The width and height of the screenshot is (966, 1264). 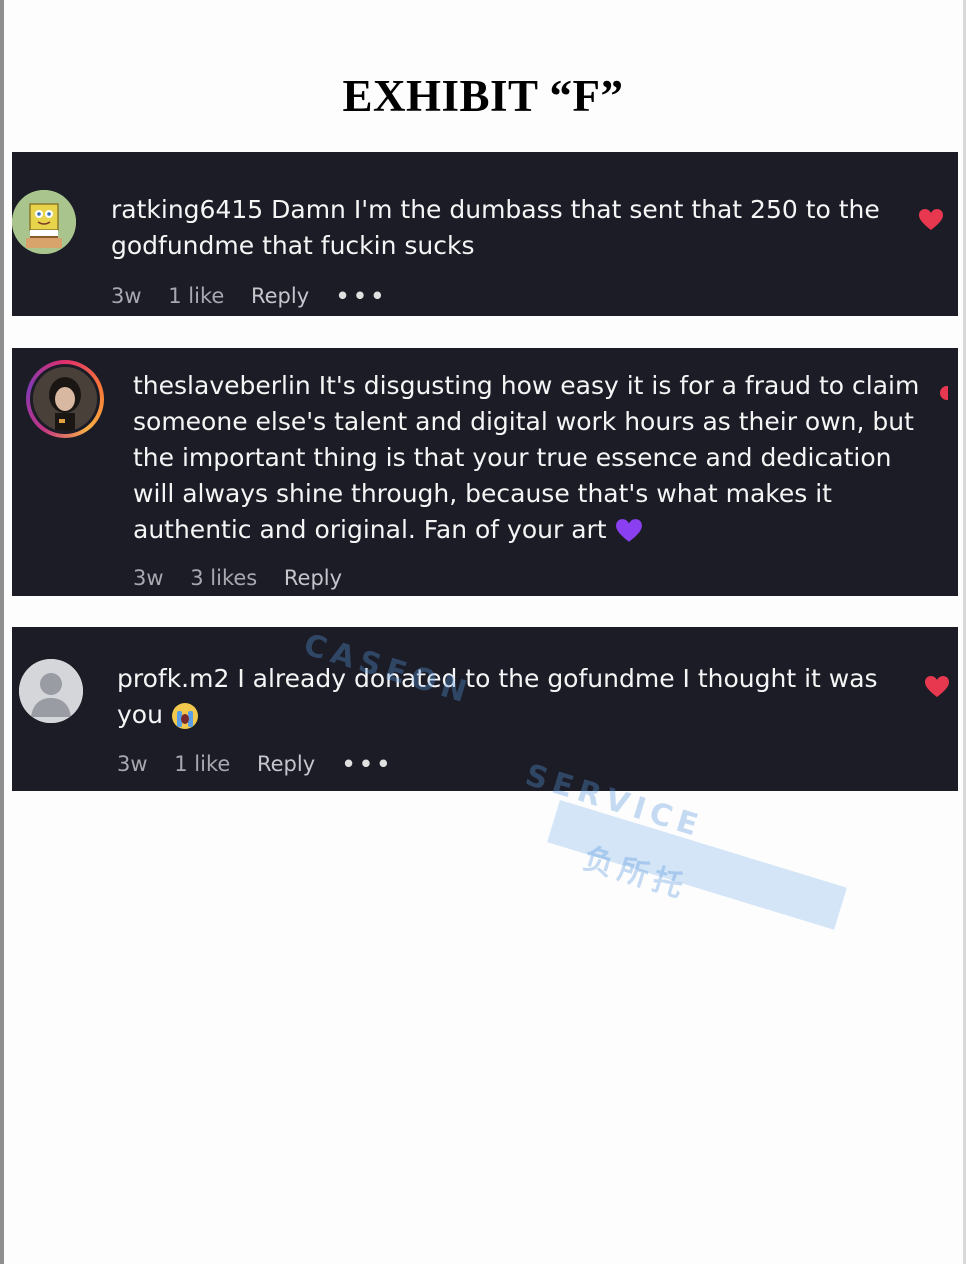 What do you see at coordinates (697, 865) in the screenshot?
I see `watermark-band` at bounding box center [697, 865].